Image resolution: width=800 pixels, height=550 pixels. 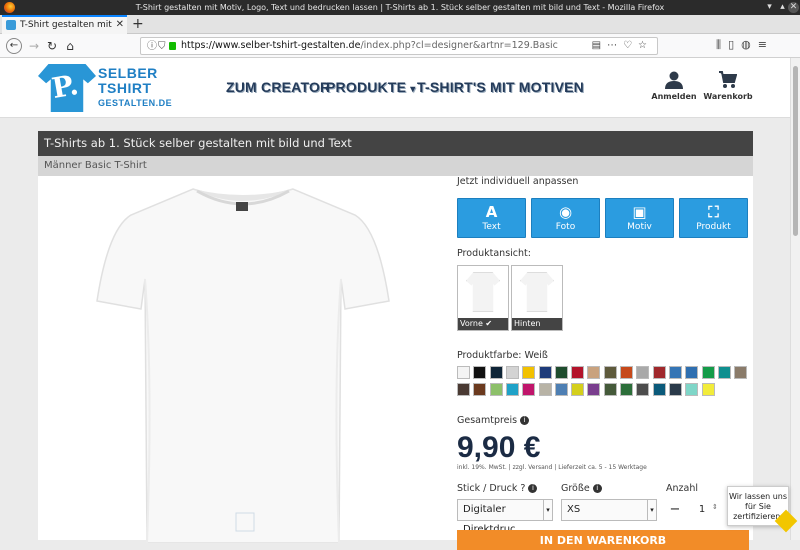 I want to click on url-host: https://www.selber-tshirt-gestalten.de, so click(x=271, y=45).